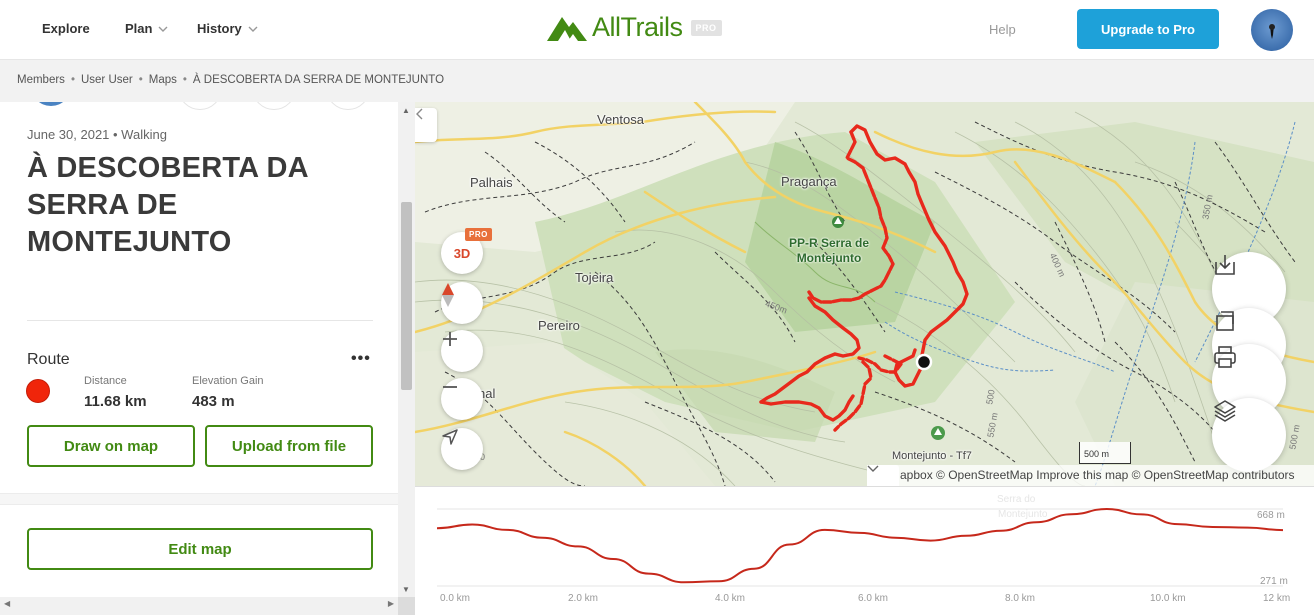 The height and width of the screenshot is (616, 1314). Describe the element at coordinates (730, 598) in the screenshot. I see `elevation-x-label: 4.0 km` at that location.